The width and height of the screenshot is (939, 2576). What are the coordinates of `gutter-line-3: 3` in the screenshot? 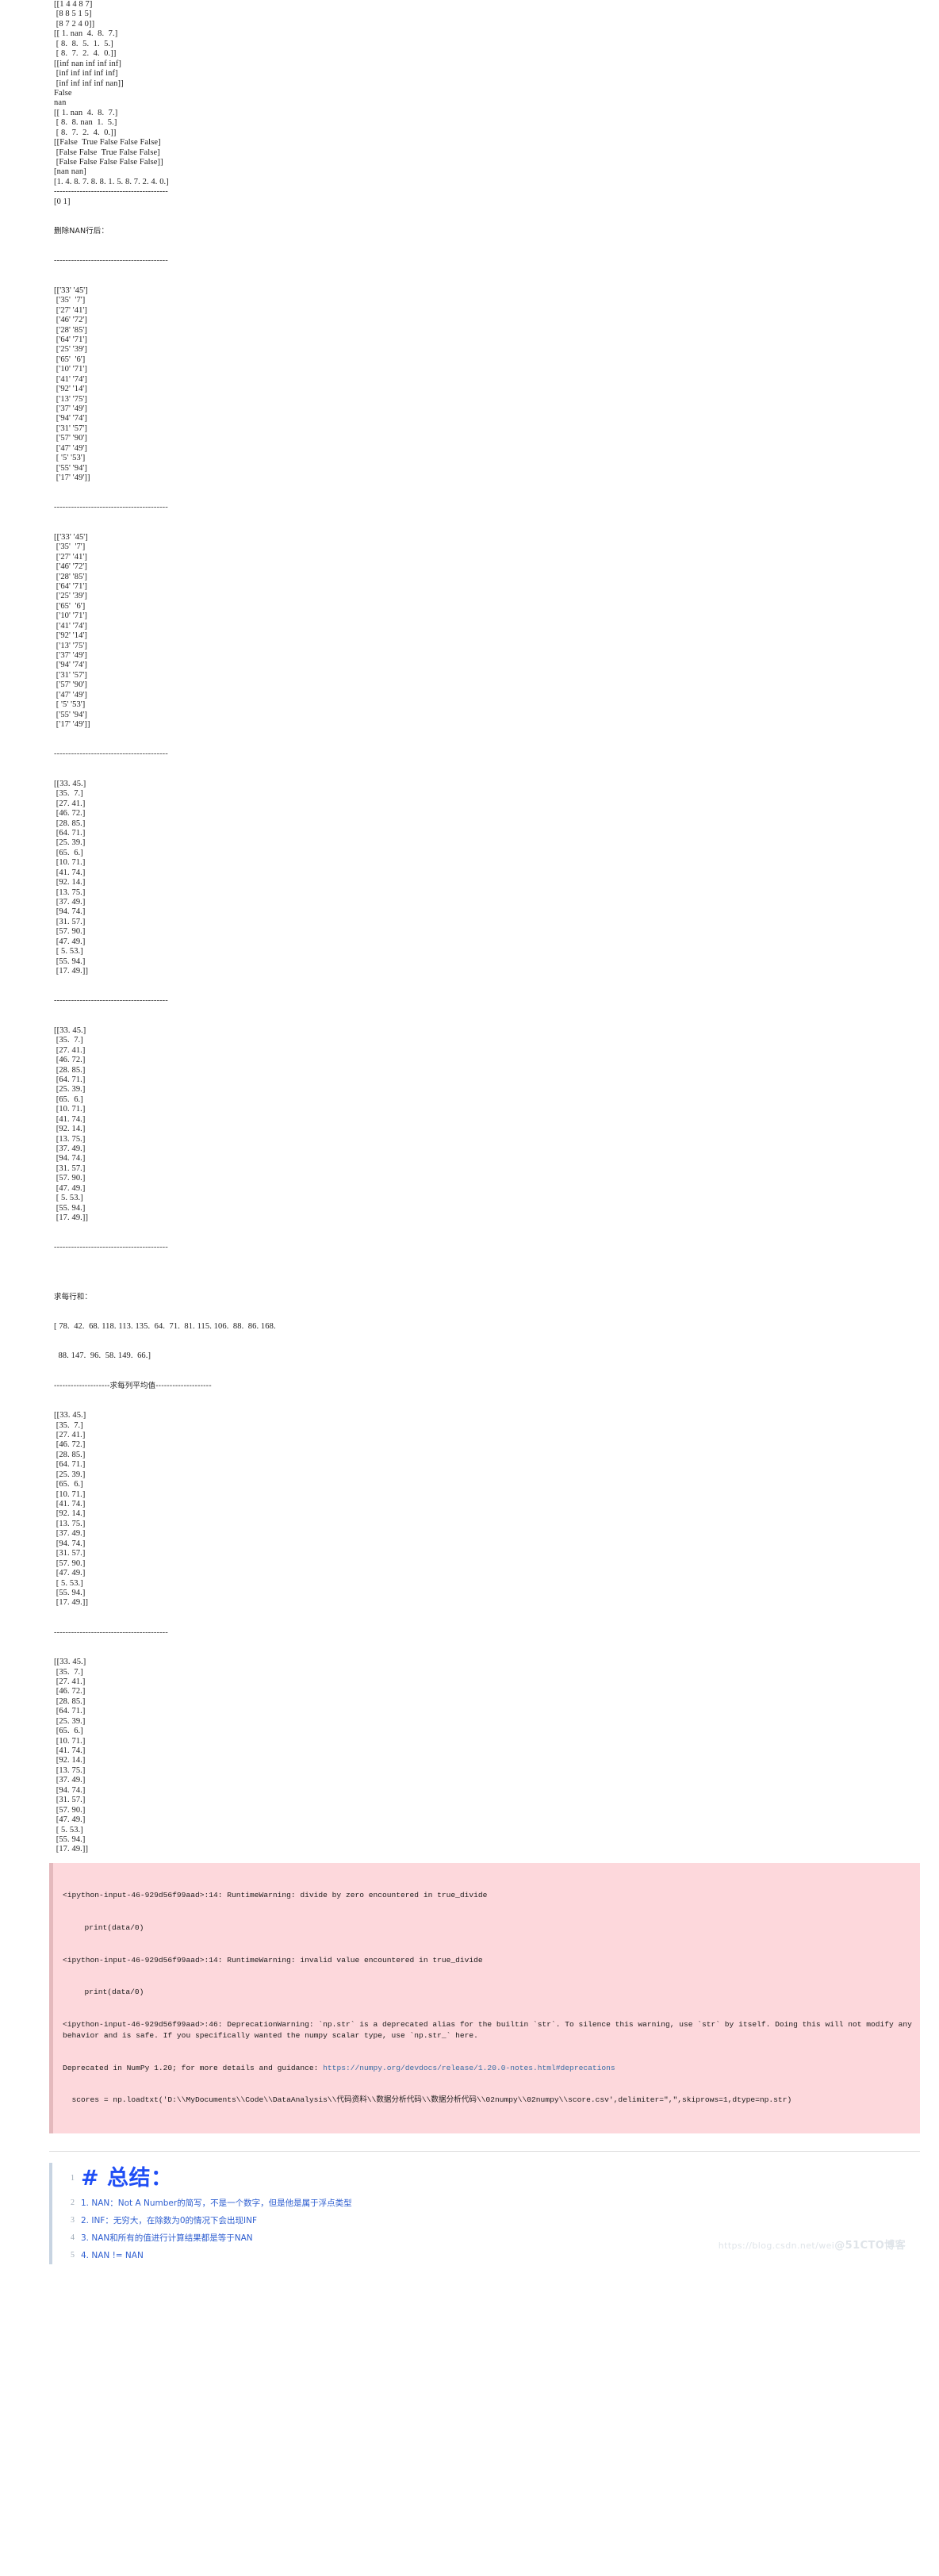 It's located at (73, 2220).